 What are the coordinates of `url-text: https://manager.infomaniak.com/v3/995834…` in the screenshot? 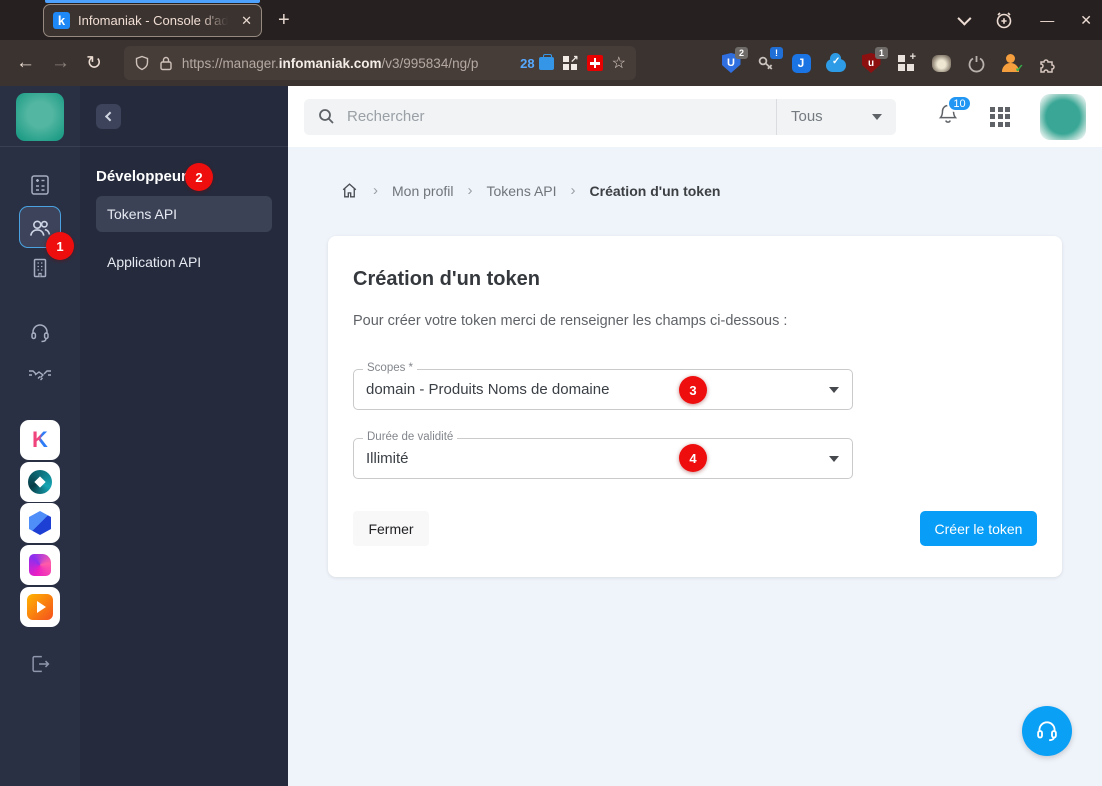 It's located at (330, 63).